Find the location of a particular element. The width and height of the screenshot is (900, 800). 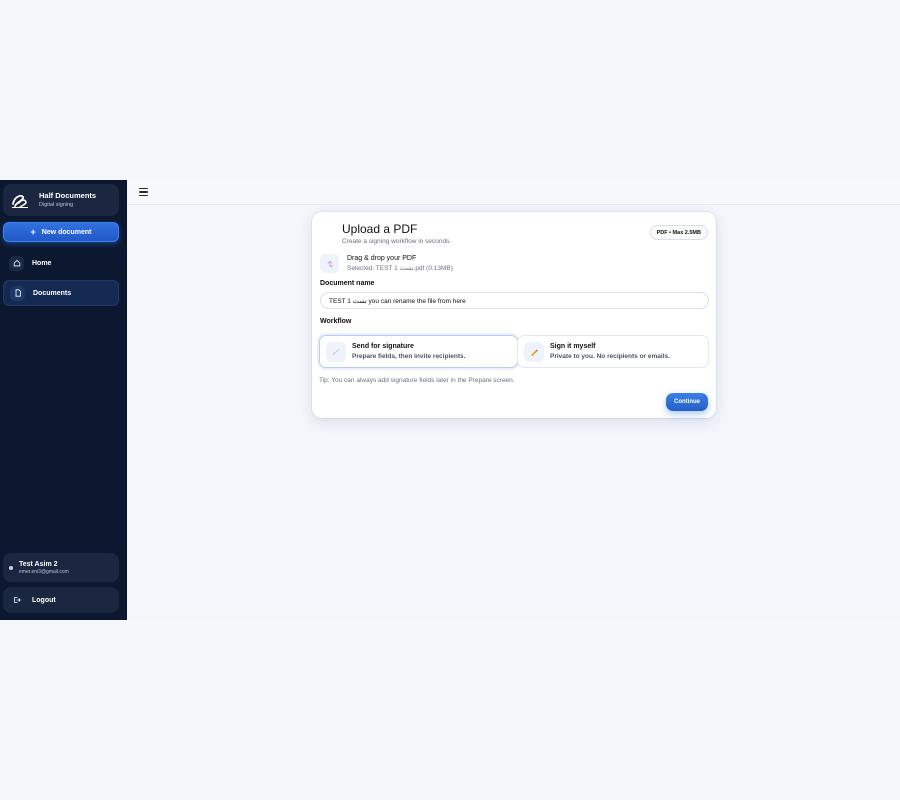

brand-logo-icon is located at coordinates (20, 200).